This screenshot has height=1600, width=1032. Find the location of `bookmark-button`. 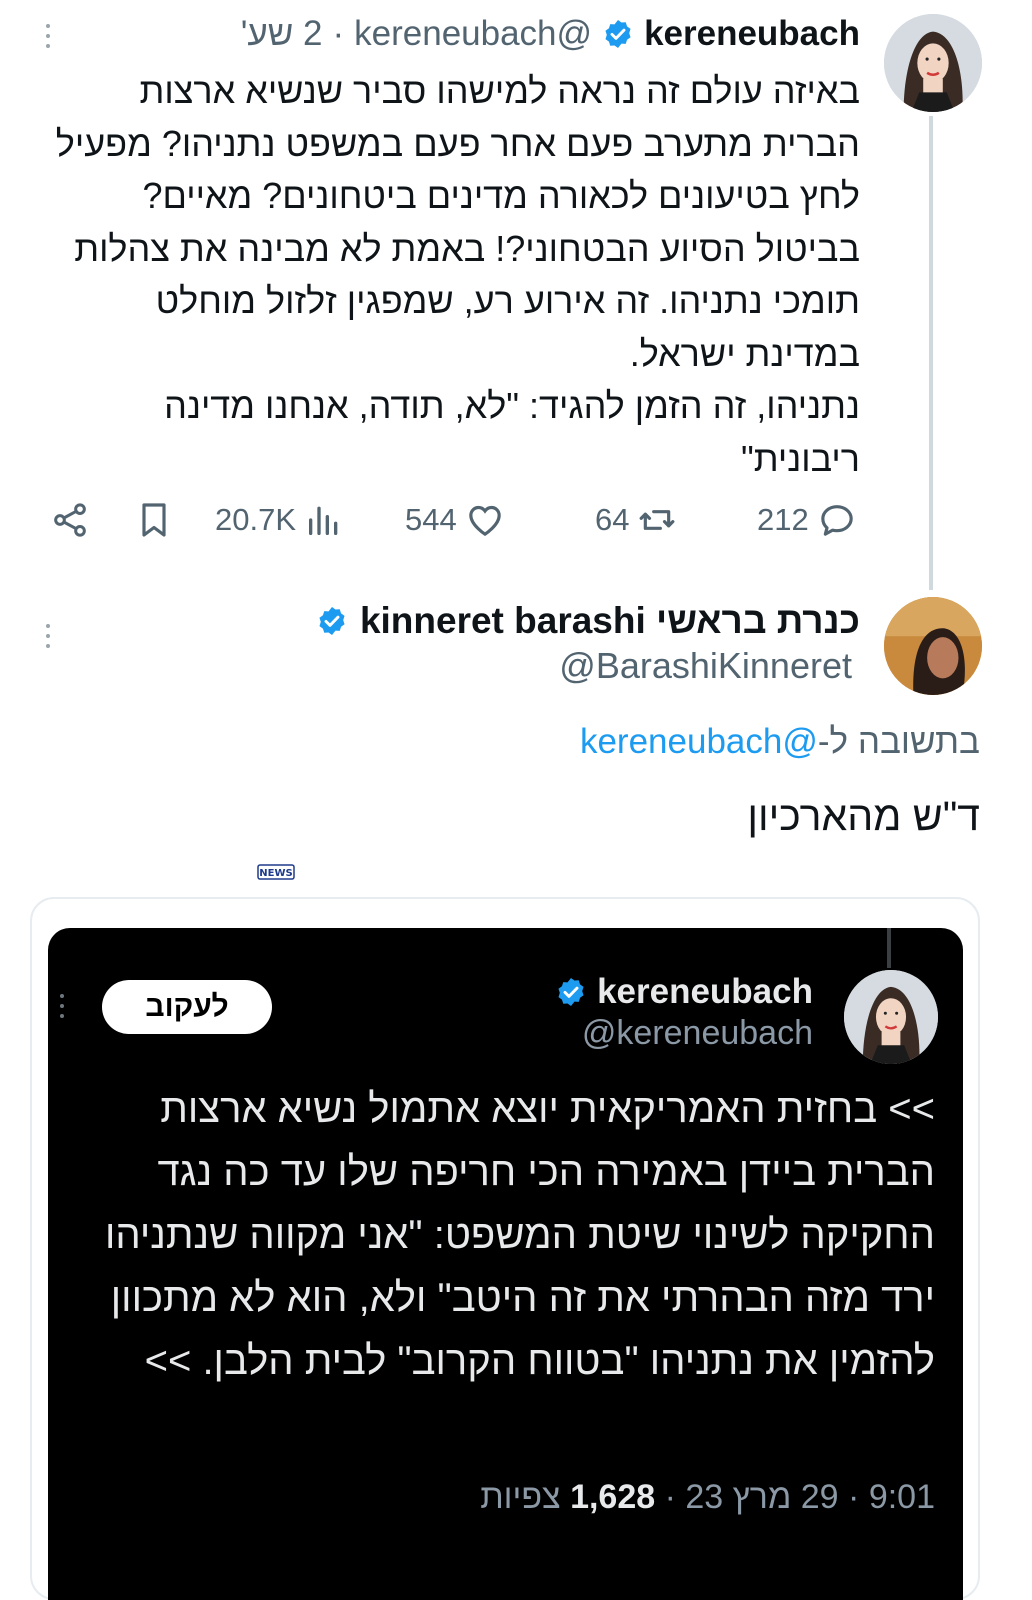

bookmark-button is located at coordinates (154, 520).